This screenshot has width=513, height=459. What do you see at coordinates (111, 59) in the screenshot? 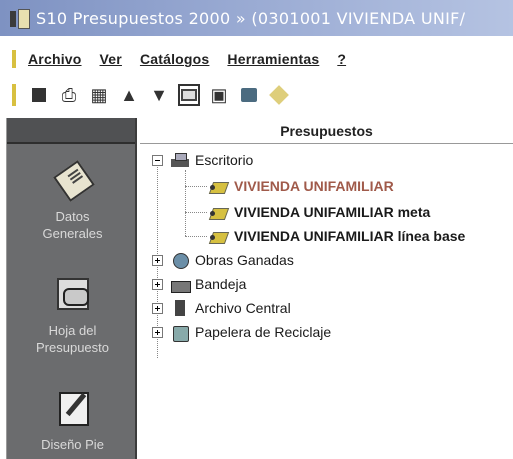
I see `menu-ver: Ver` at bounding box center [111, 59].